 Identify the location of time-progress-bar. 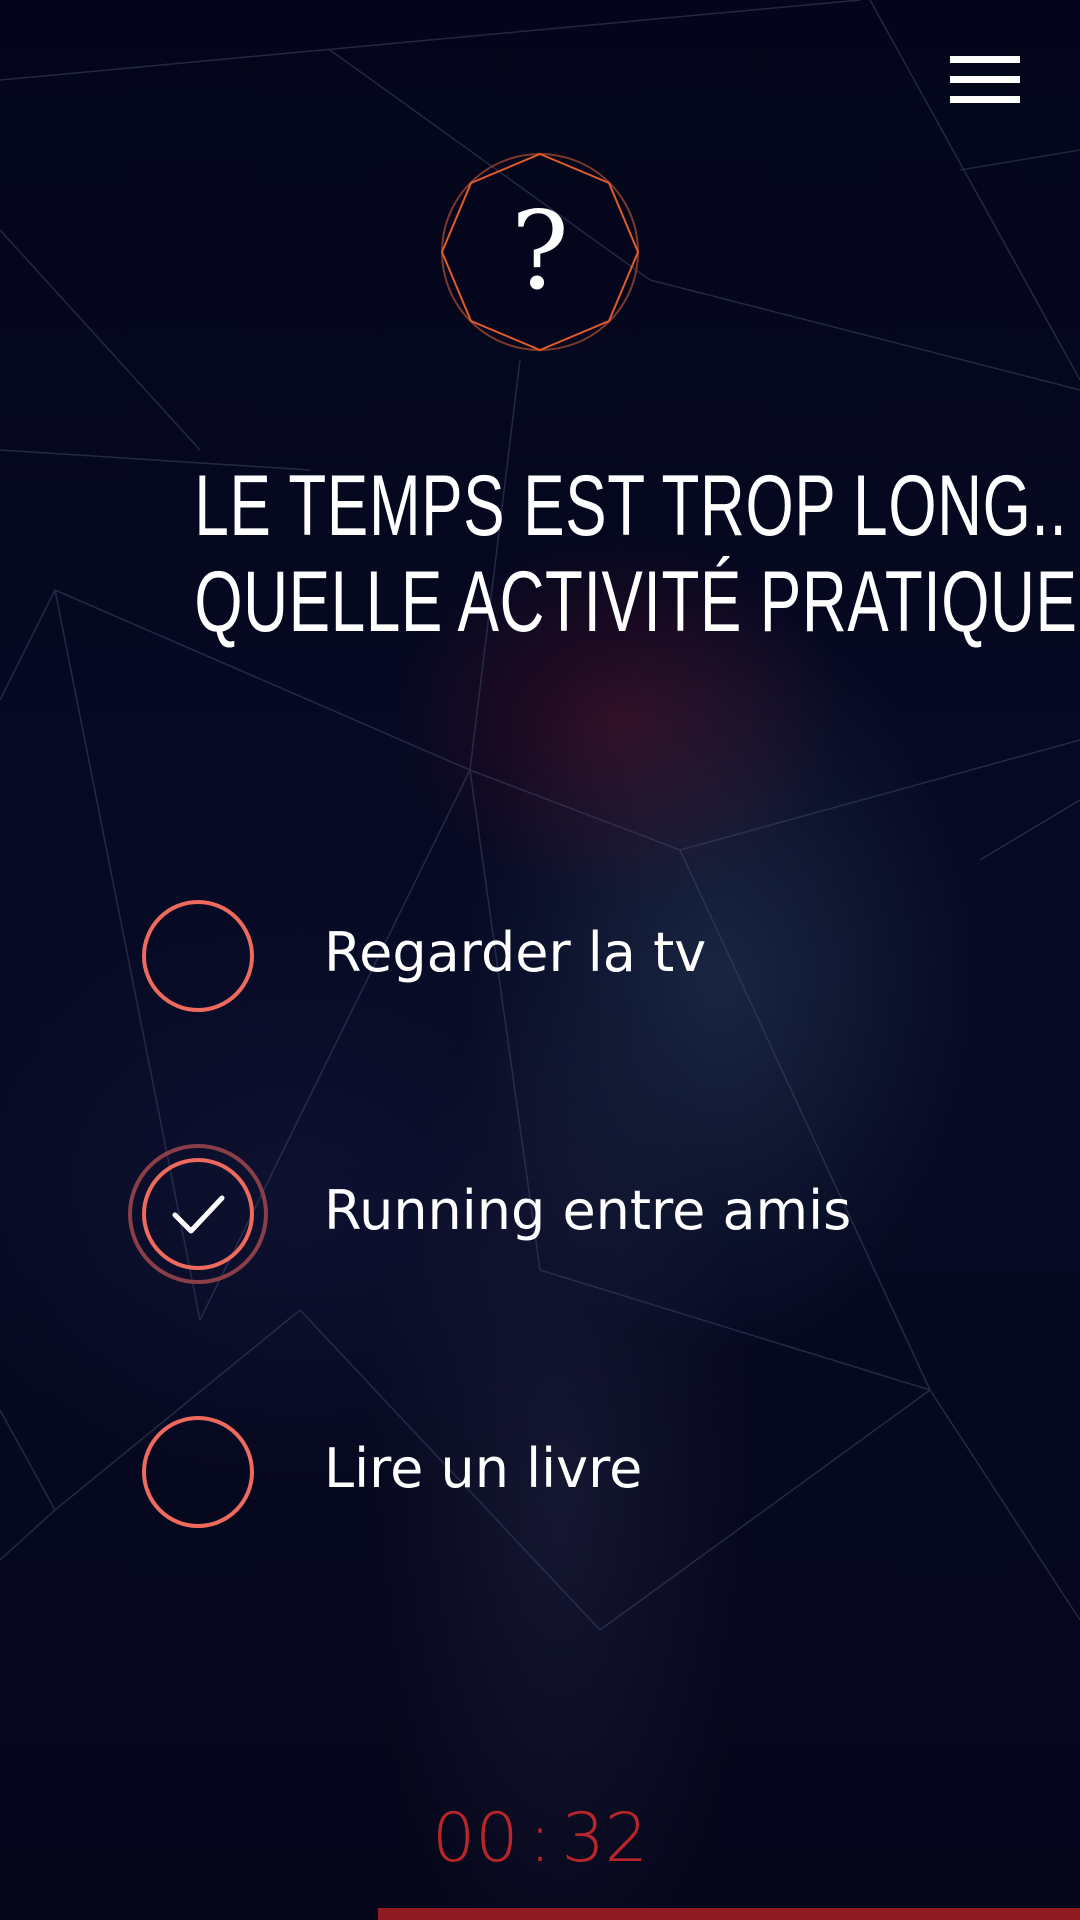
(540, 1914).